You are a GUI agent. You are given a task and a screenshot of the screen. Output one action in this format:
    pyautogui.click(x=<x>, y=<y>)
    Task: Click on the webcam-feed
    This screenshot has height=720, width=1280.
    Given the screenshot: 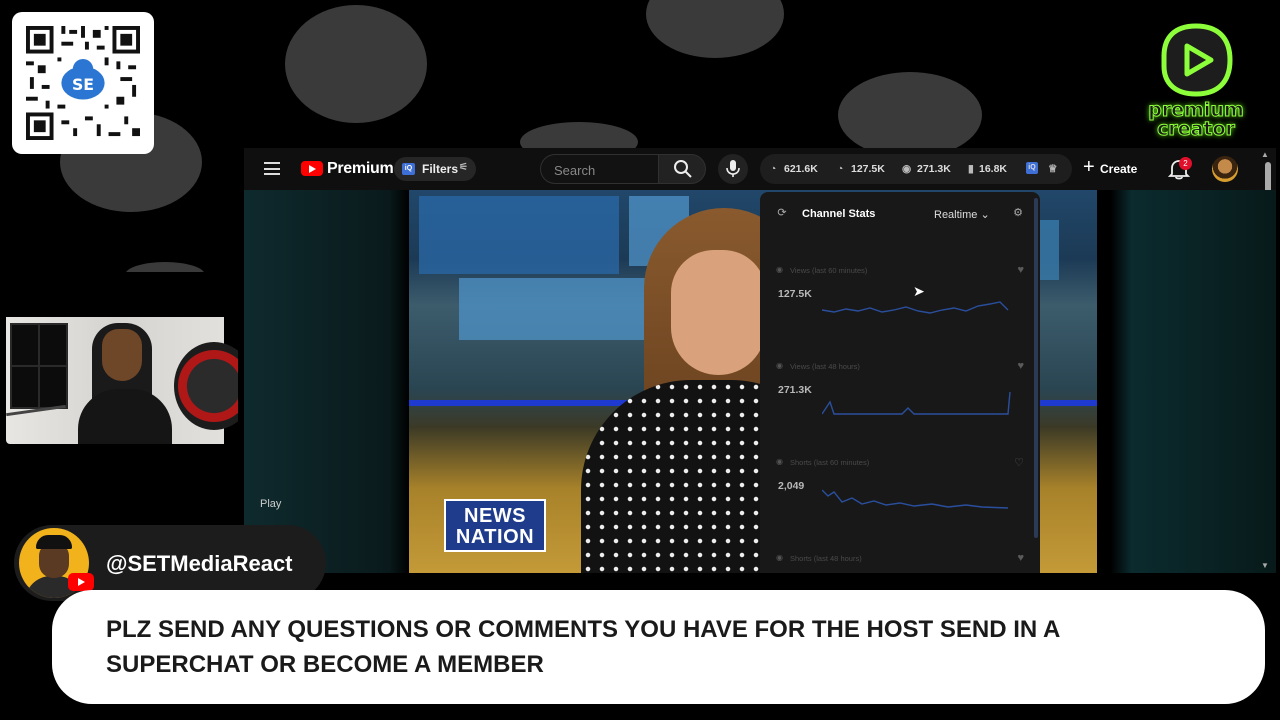 What is the action you would take?
    pyautogui.click(x=122, y=358)
    